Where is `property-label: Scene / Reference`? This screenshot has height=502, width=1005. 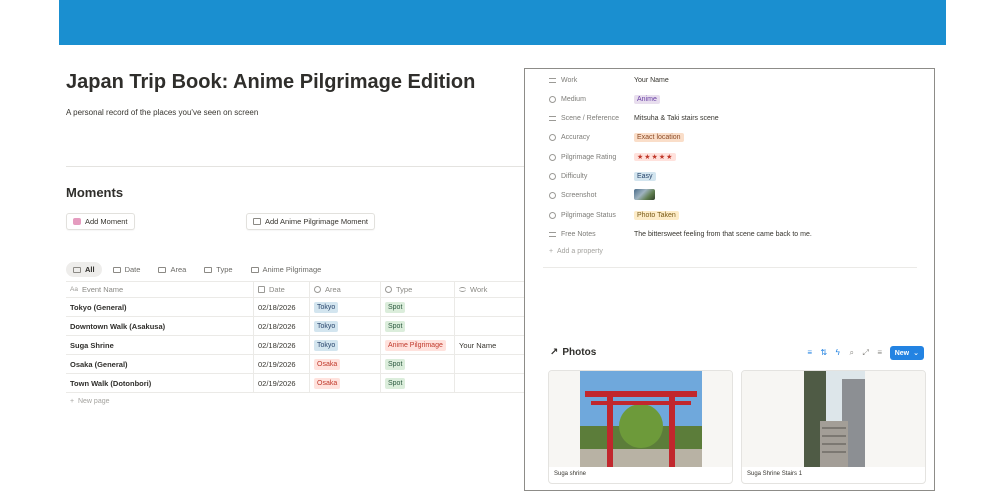
property-label: Scene / Reference is located at coordinates (590, 118).